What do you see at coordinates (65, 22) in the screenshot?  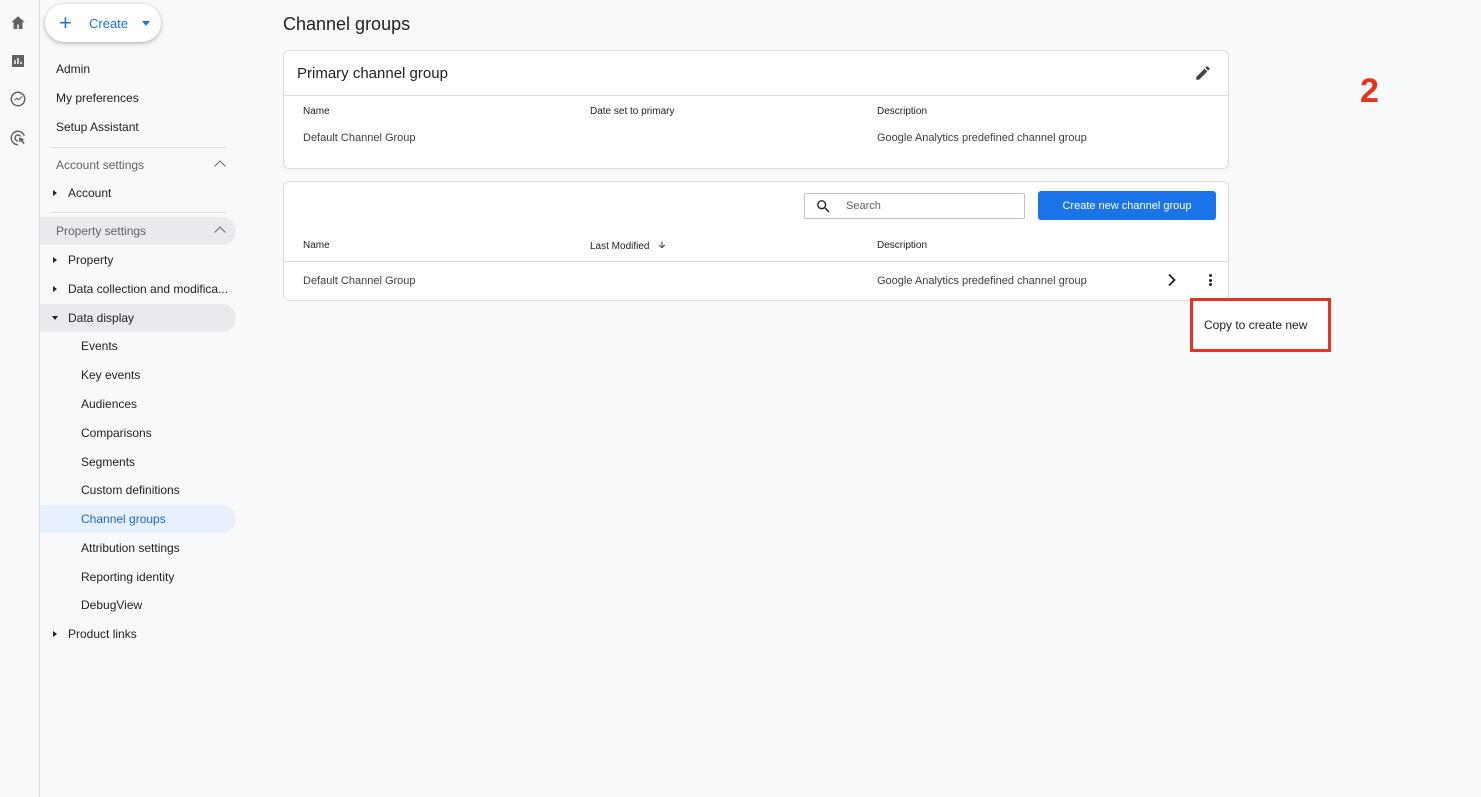 I see `plus-icon: +` at bounding box center [65, 22].